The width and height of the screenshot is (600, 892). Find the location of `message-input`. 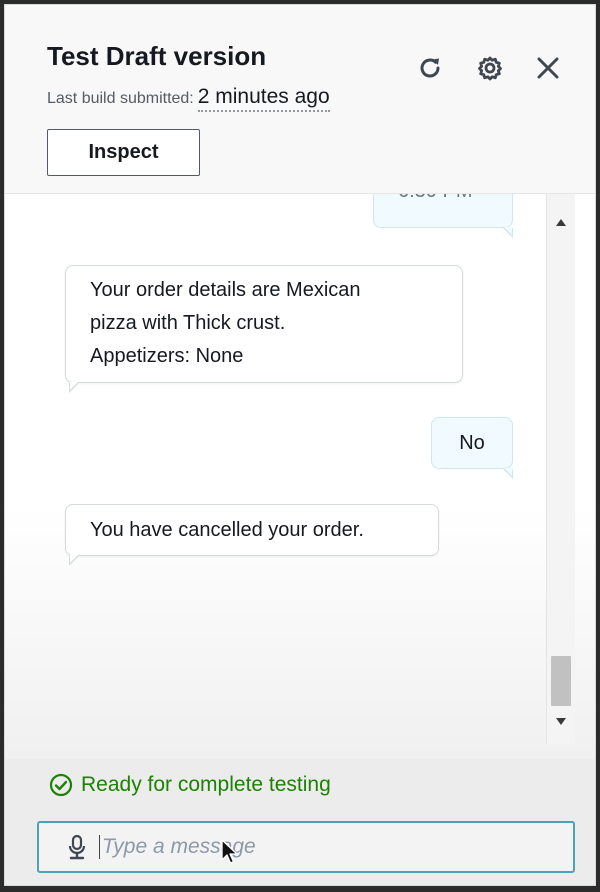

message-input is located at coordinates (337, 847).